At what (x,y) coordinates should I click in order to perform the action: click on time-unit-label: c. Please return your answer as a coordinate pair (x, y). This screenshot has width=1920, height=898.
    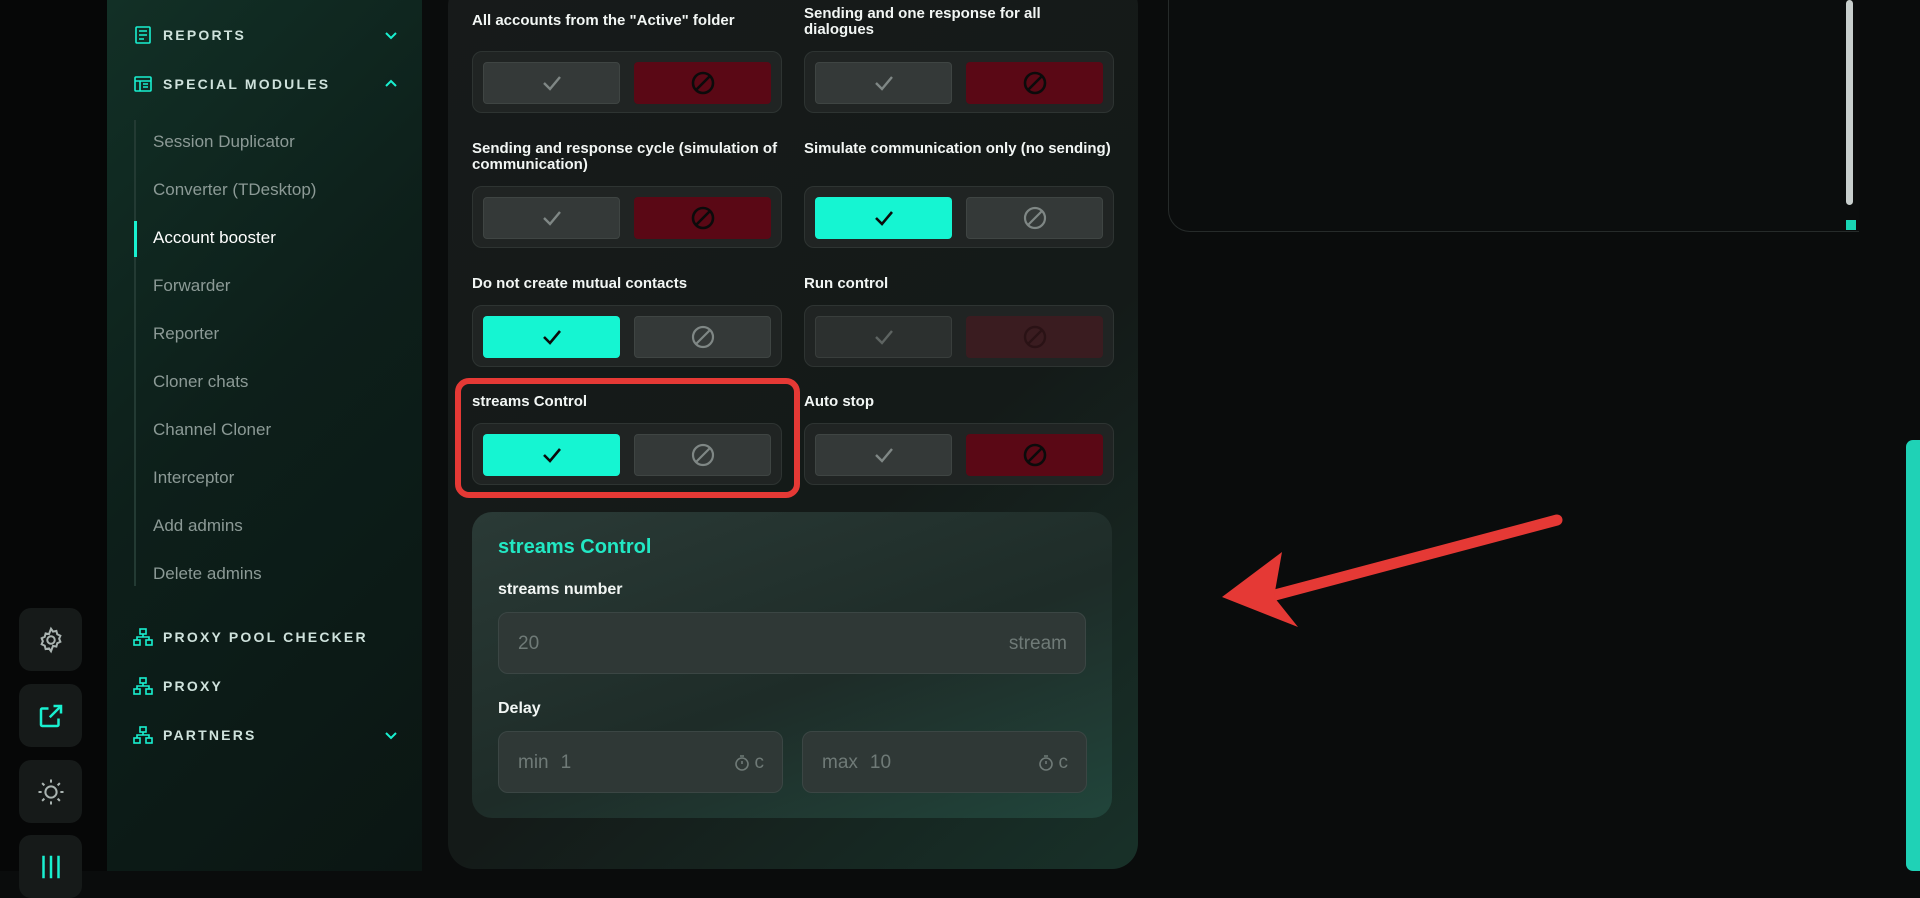
    Looking at the image, I should click on (759, 762).